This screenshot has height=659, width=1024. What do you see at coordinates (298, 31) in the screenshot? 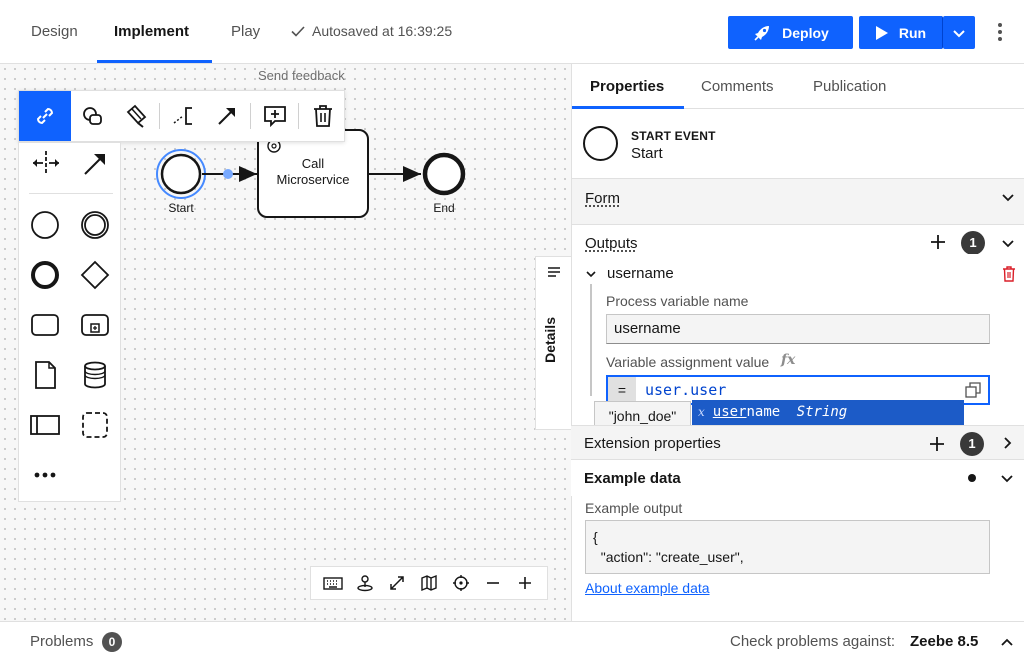
I see `checkmark-icon` at bounding box center [298, 31].